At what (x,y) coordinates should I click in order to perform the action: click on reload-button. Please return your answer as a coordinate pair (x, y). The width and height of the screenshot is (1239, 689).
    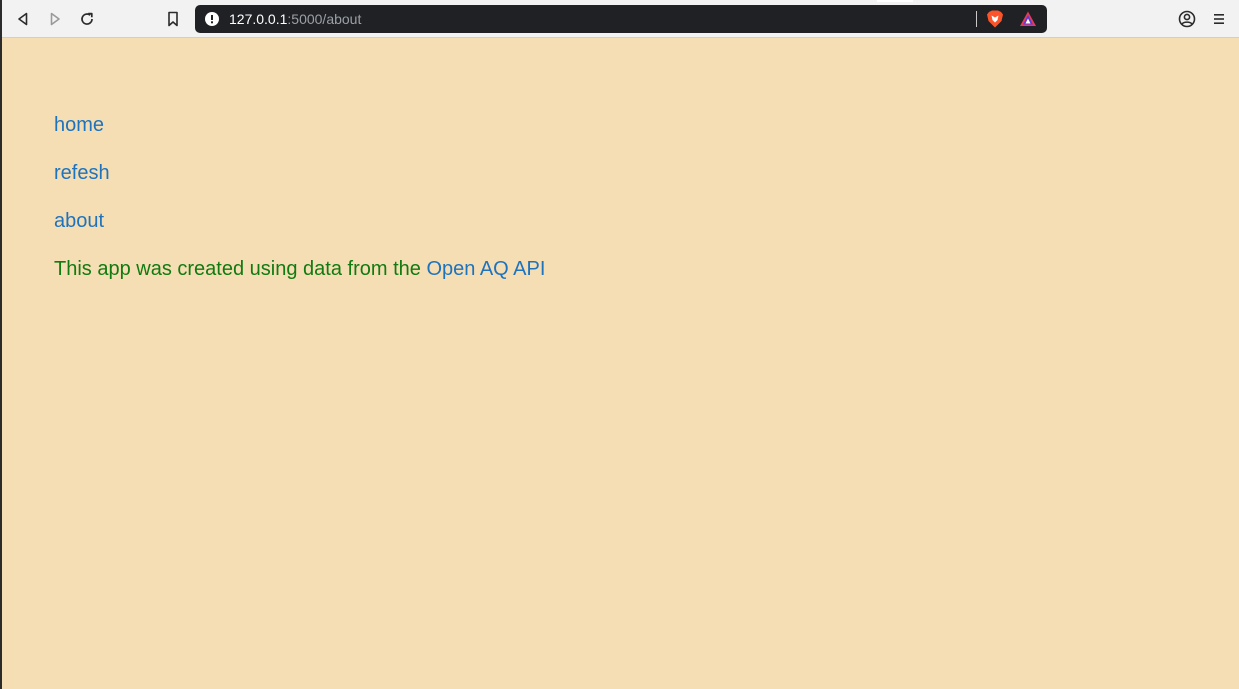
    Looking at the image, I should click on (87, 19).